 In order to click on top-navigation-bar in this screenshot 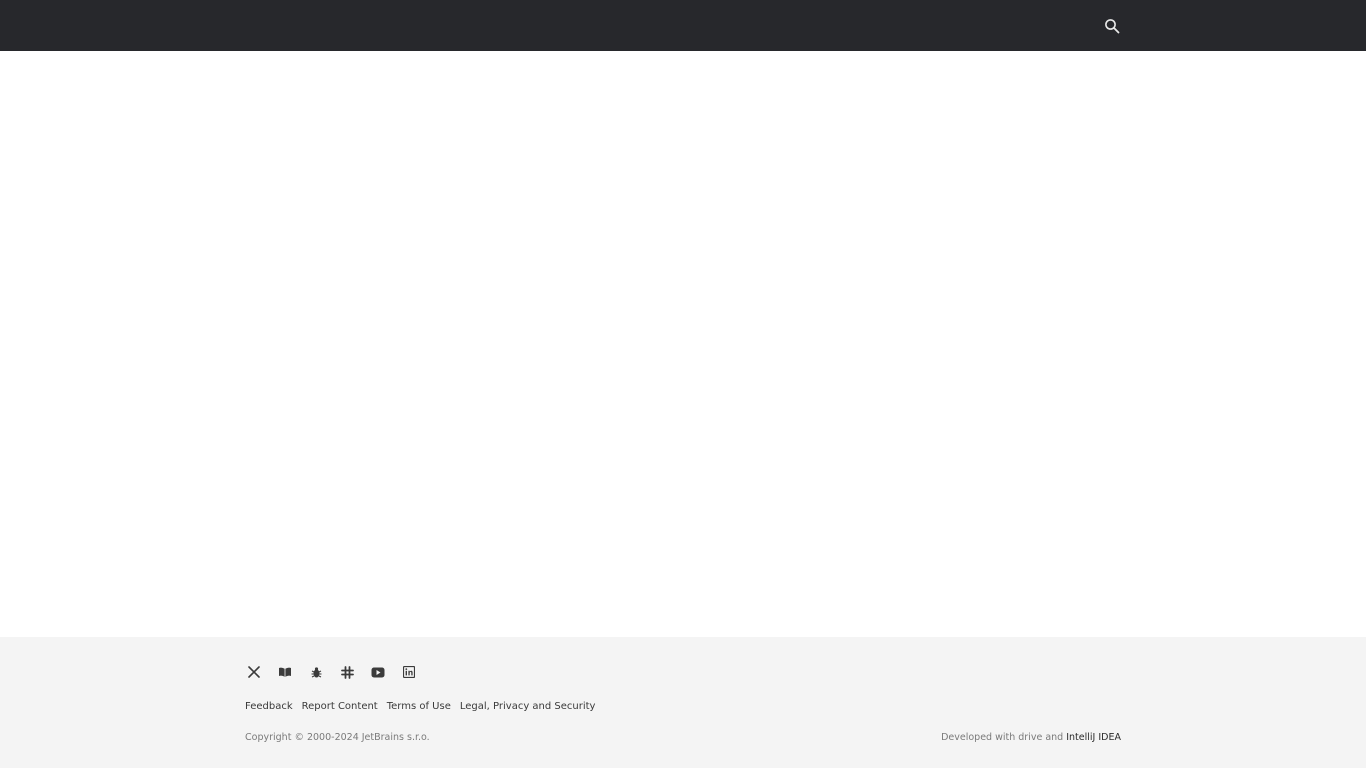, I will do `click(683, 25)`.